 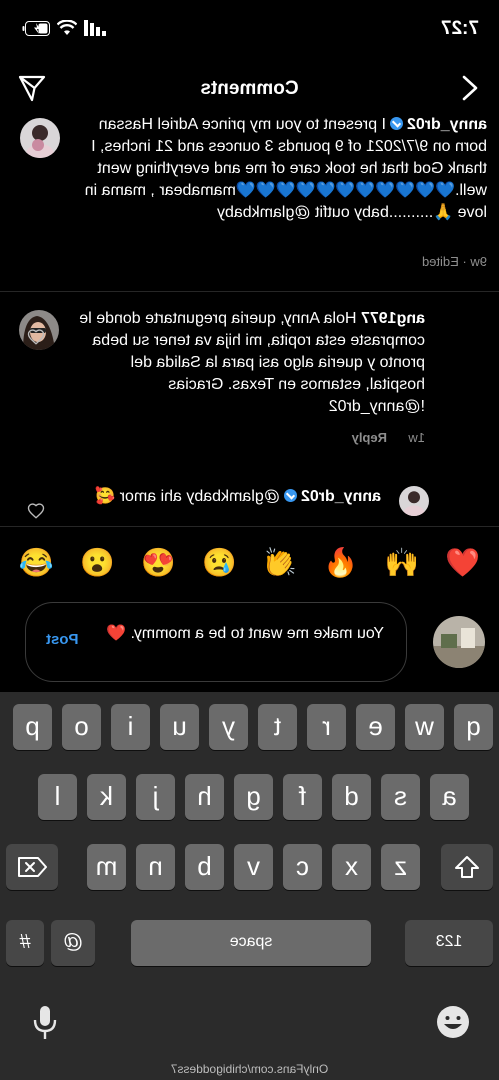 I want to click on key-e: e, so click(x=375, y=727).